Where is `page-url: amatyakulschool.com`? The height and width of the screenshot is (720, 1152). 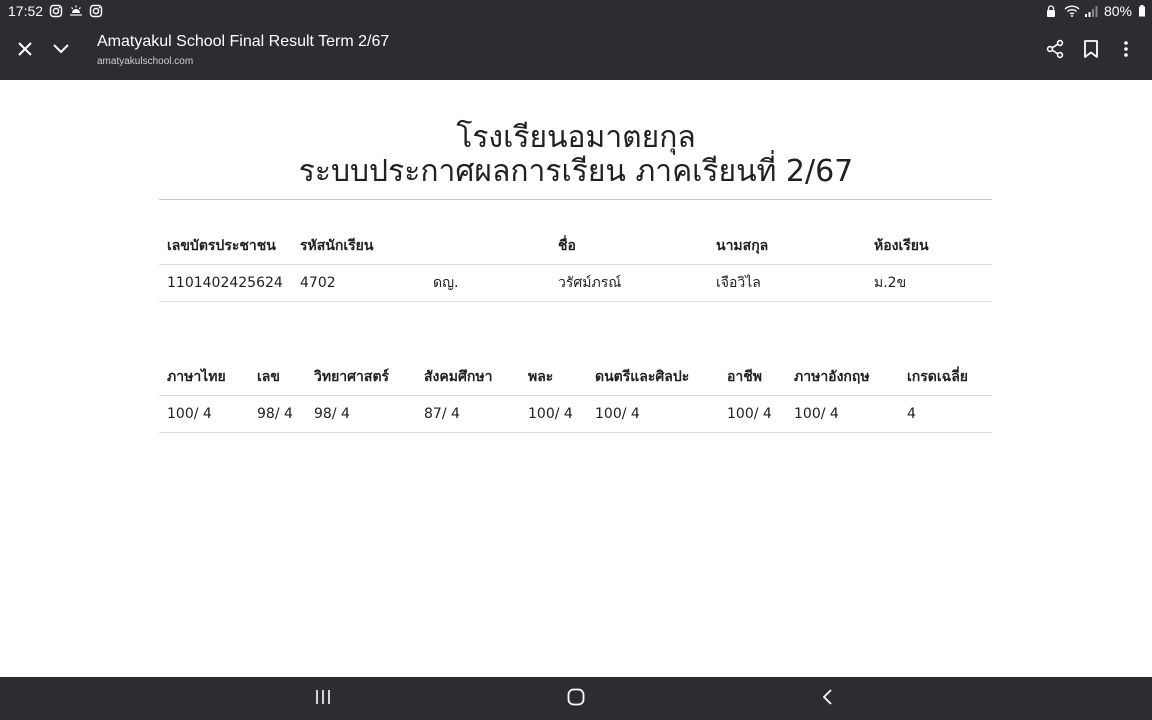 page-url: amatyakulschool.com is located at coordinates (145, 61).